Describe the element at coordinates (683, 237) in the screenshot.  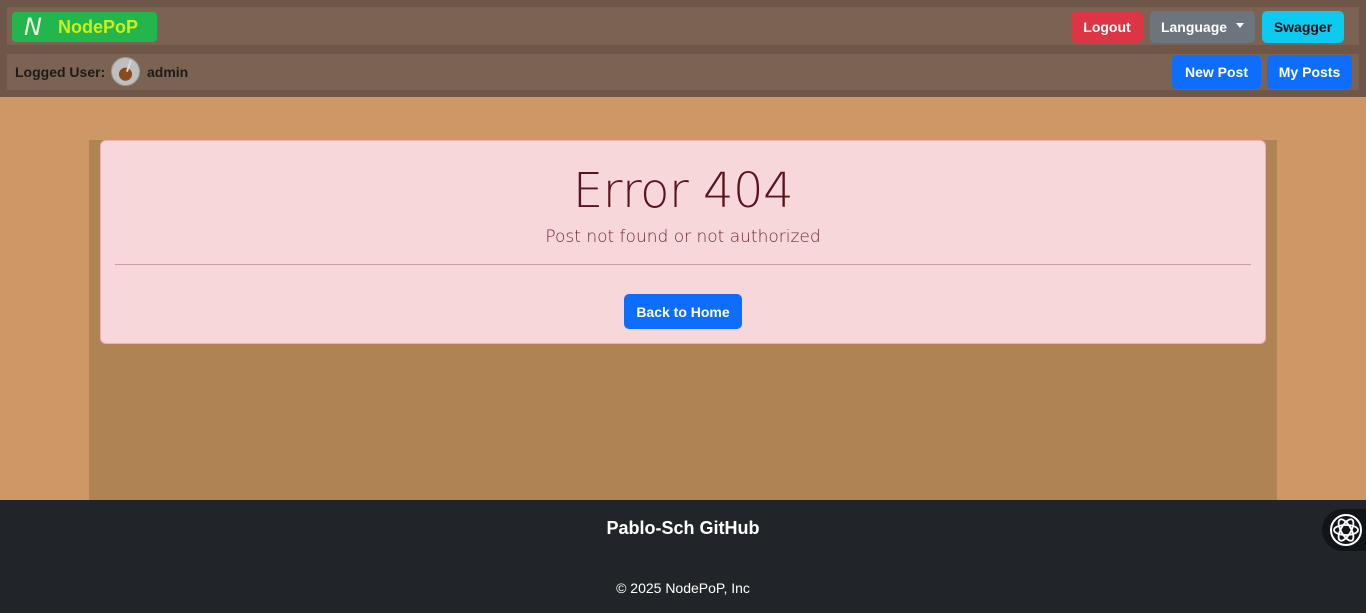
I see `error-message: Post not found or not authorized` at that location.